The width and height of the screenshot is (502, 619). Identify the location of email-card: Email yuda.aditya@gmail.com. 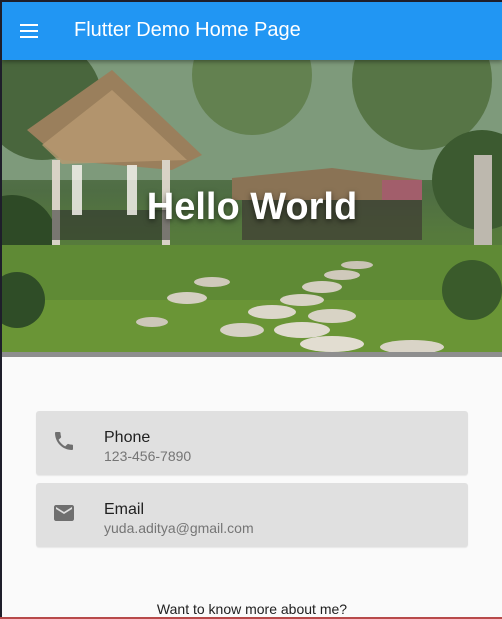
(252, 515).